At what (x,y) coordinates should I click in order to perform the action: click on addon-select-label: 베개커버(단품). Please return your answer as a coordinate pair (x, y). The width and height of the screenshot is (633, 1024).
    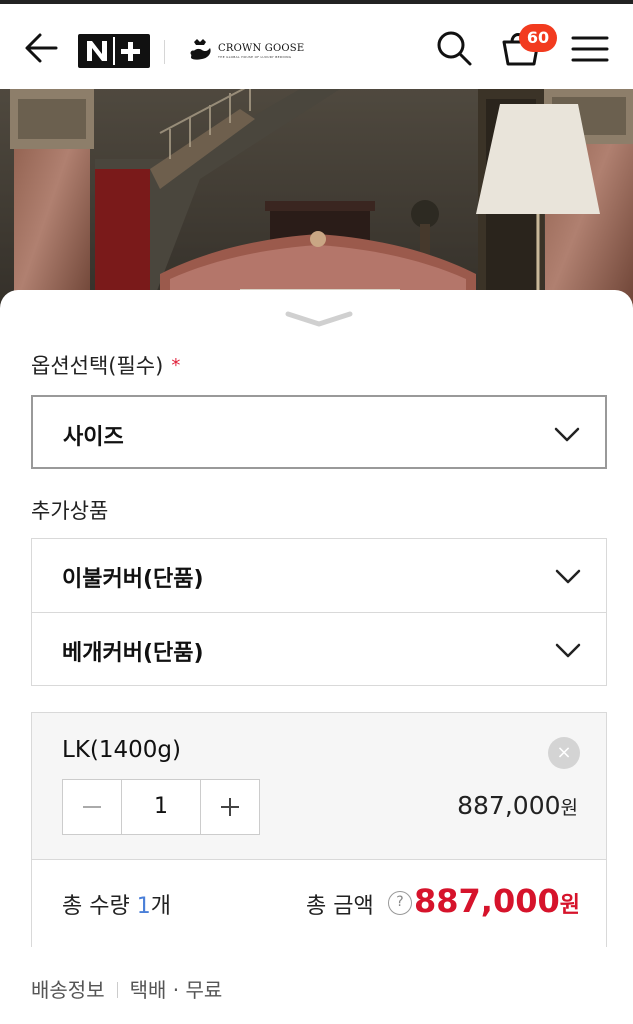
    Looking at the image, I should click on (133, 653).